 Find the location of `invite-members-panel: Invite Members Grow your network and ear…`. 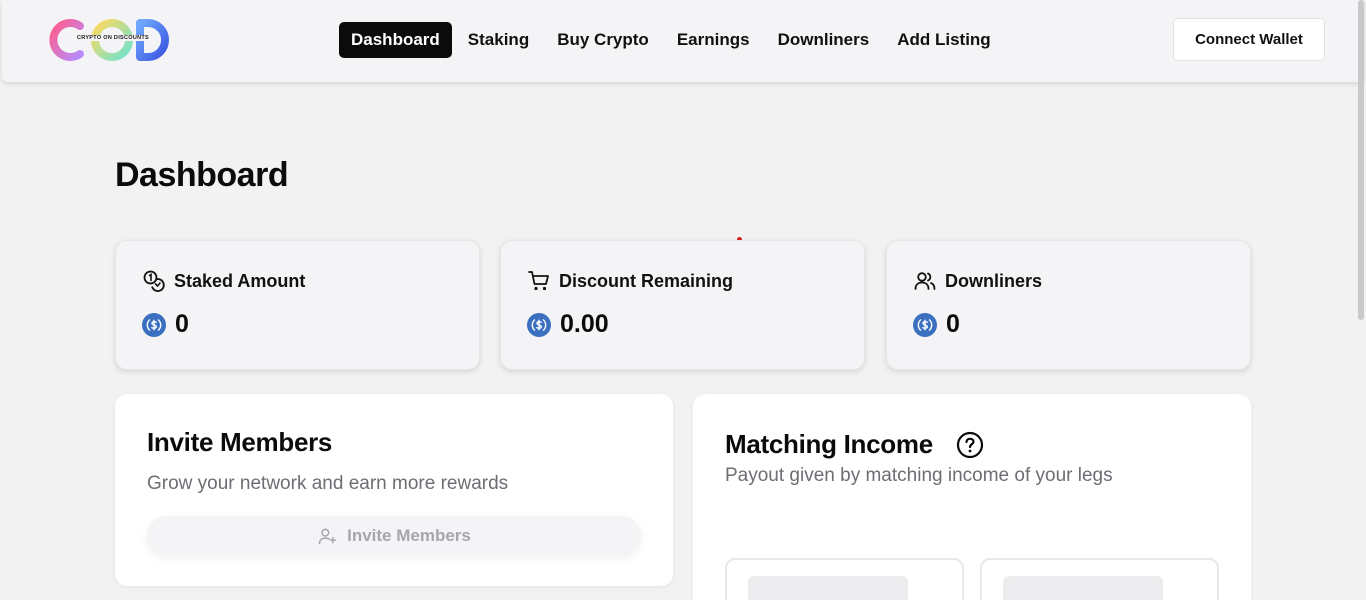

invite-members-panel: Invite Members Grow your network and ear… is located at coordinates (394, 490).